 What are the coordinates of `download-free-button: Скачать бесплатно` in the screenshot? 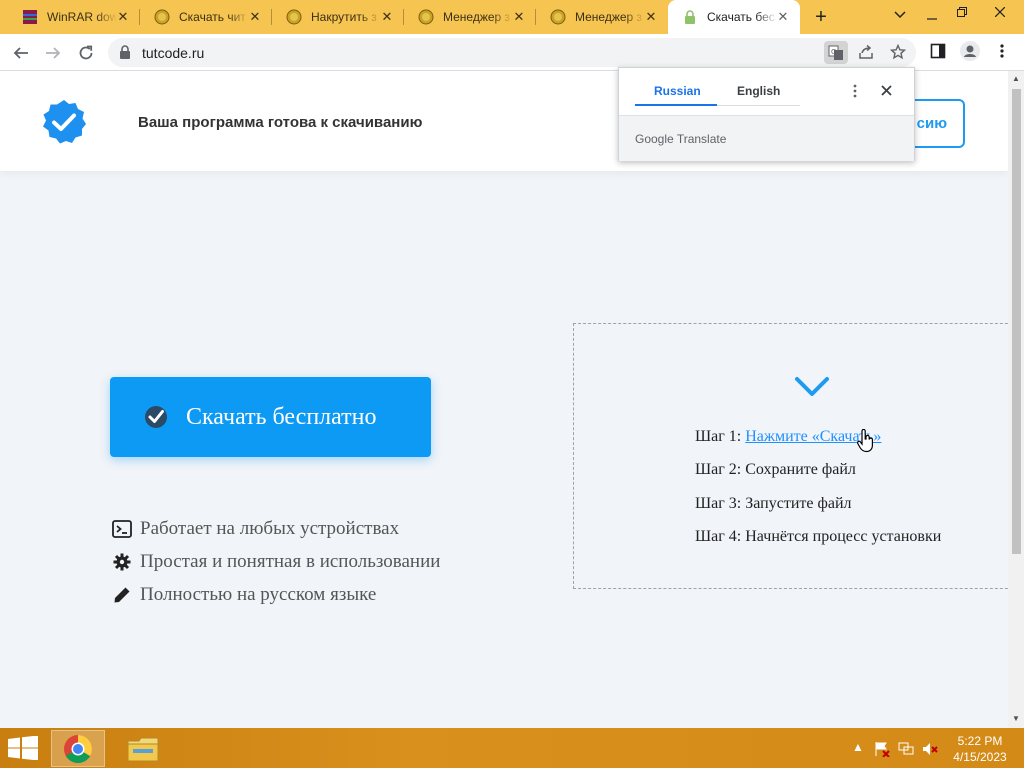 It's located at (270, 417).